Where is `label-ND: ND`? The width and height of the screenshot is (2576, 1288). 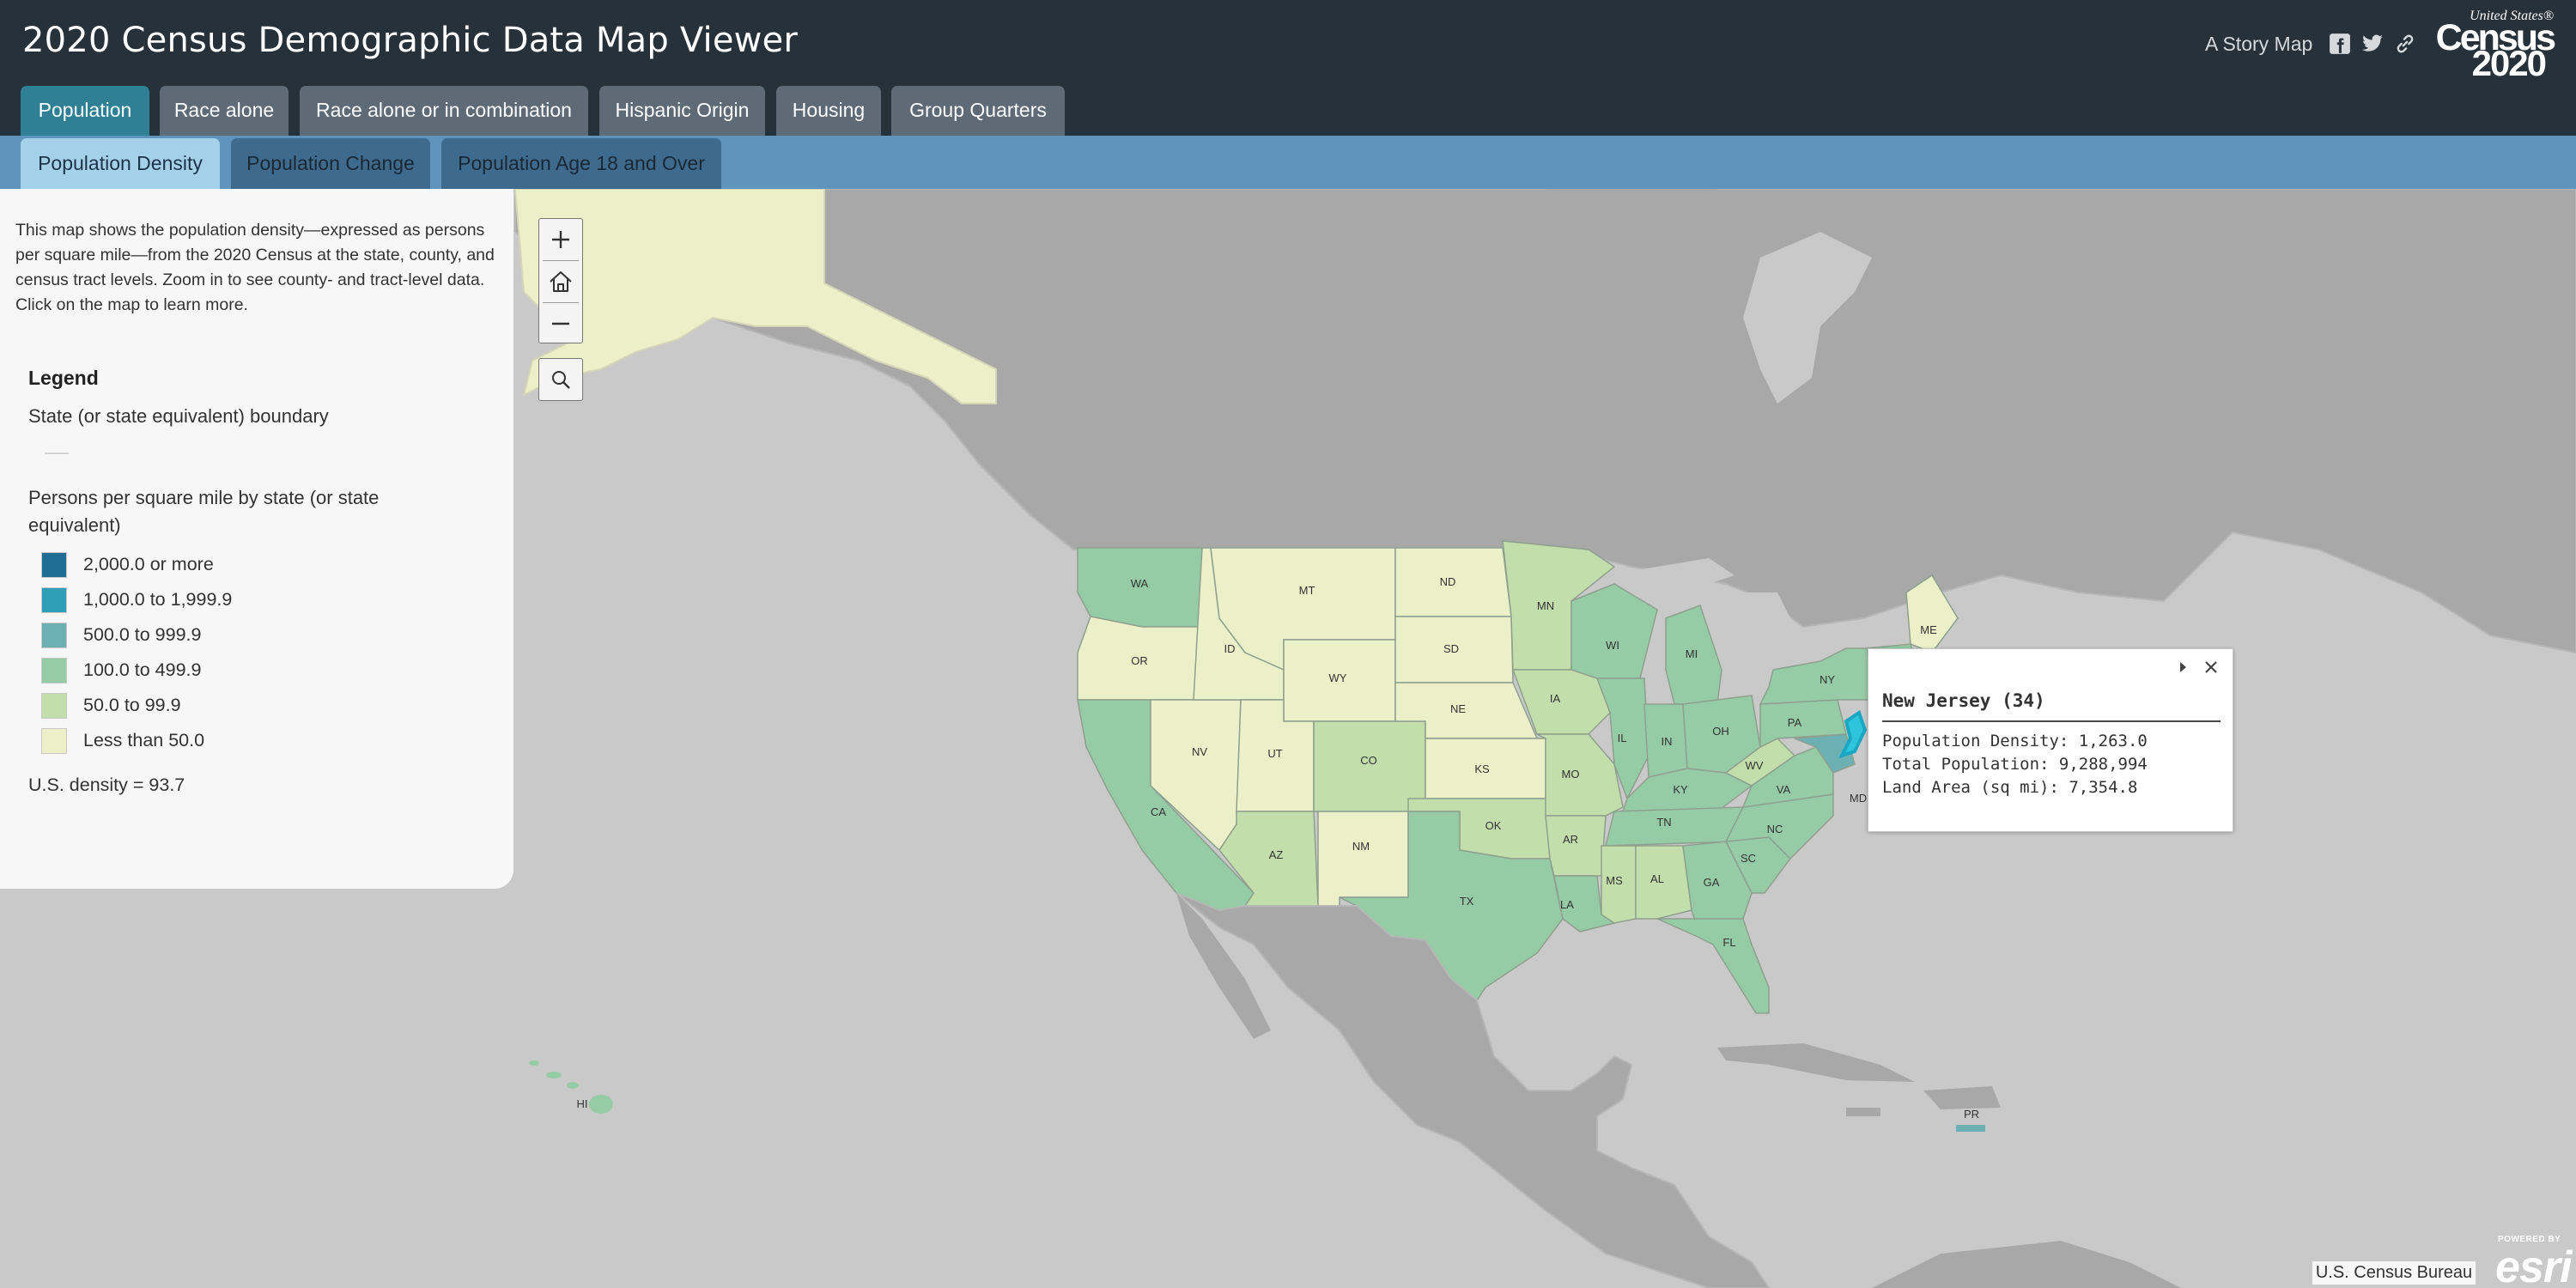
label-ND: ND is located at coordinates (1448, 581).